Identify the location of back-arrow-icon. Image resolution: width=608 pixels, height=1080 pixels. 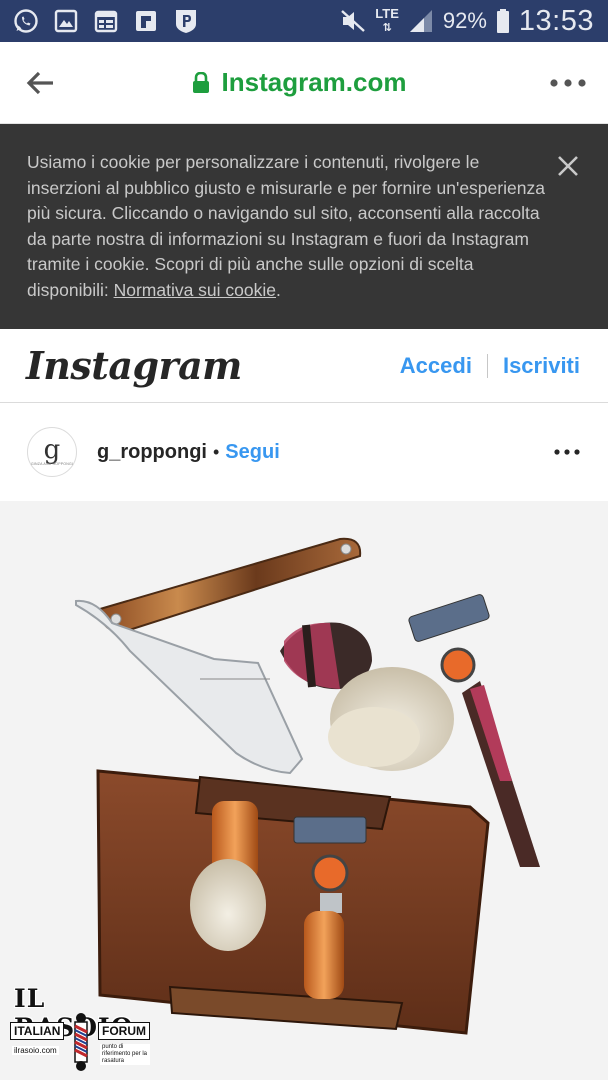
(39, 82).